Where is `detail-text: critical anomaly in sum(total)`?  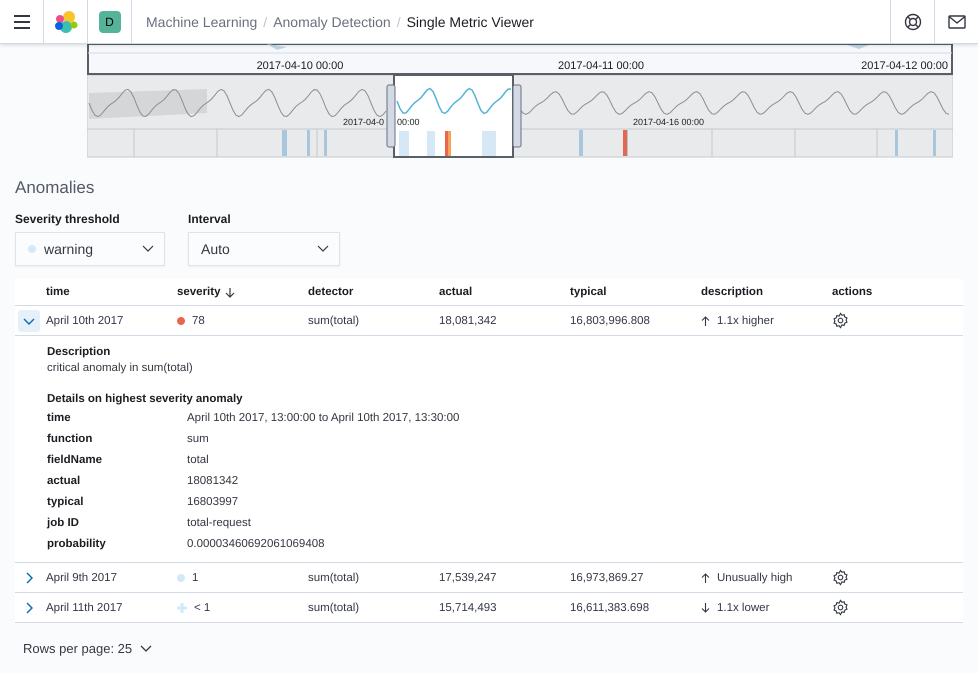
detail-text: critical anomaly in sum(total) is located at coordinates (120, 368).